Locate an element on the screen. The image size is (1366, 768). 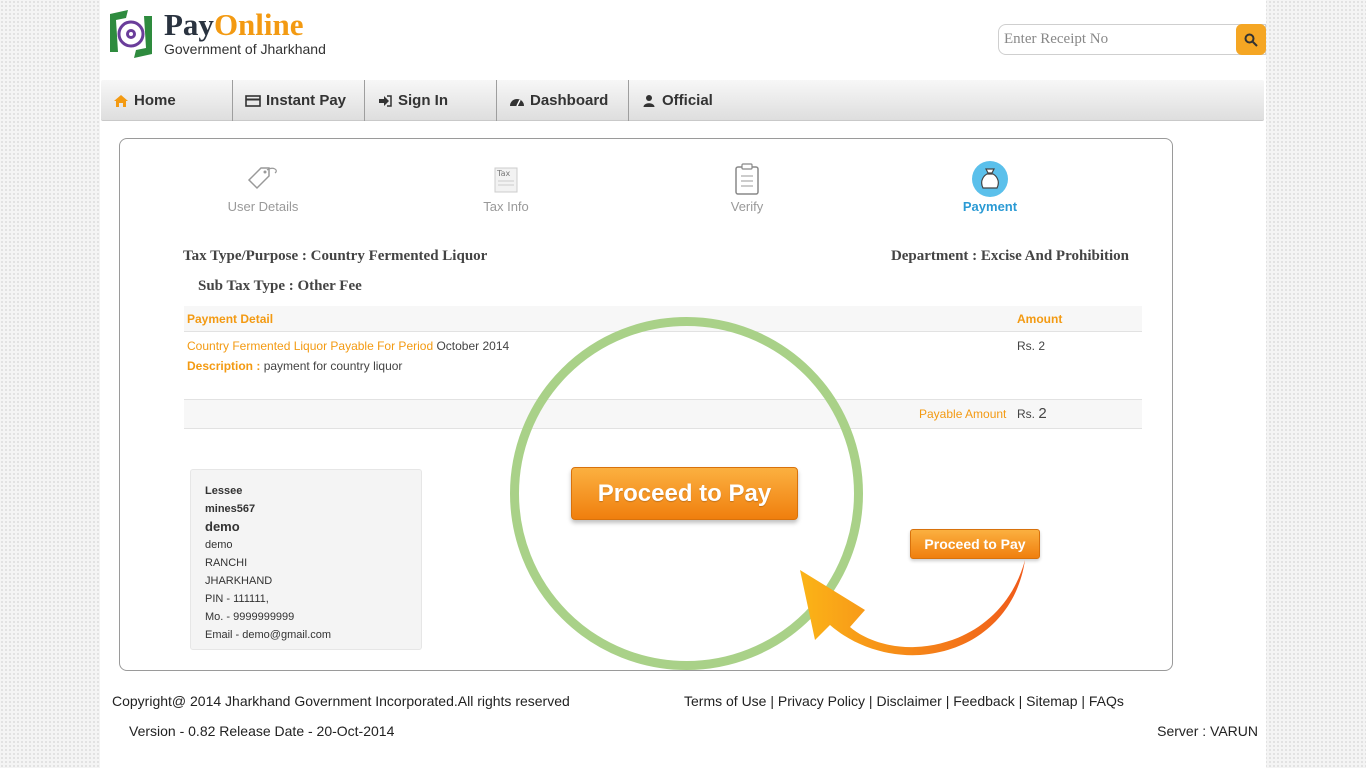
tax-icon: Tax is located at coordinates (506, 179).